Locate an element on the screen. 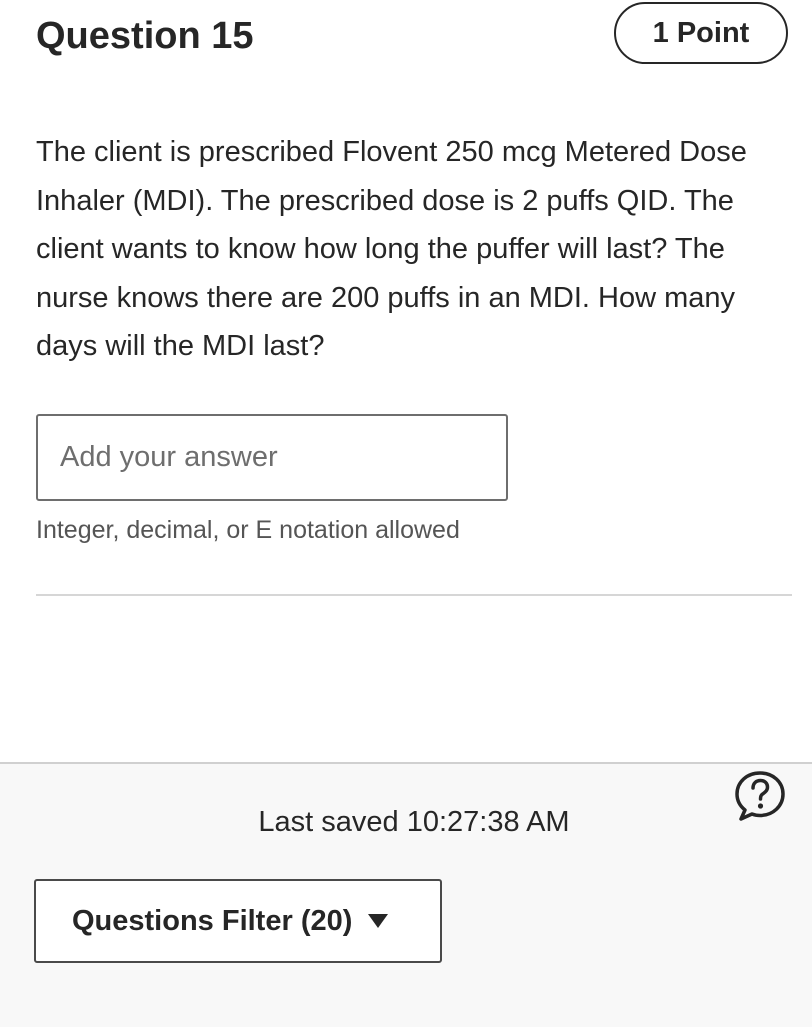 The width and height of the screenshot is (812, 1027). questions-filter-button: Questions Filter (20) is located at coordinates (238, 921).